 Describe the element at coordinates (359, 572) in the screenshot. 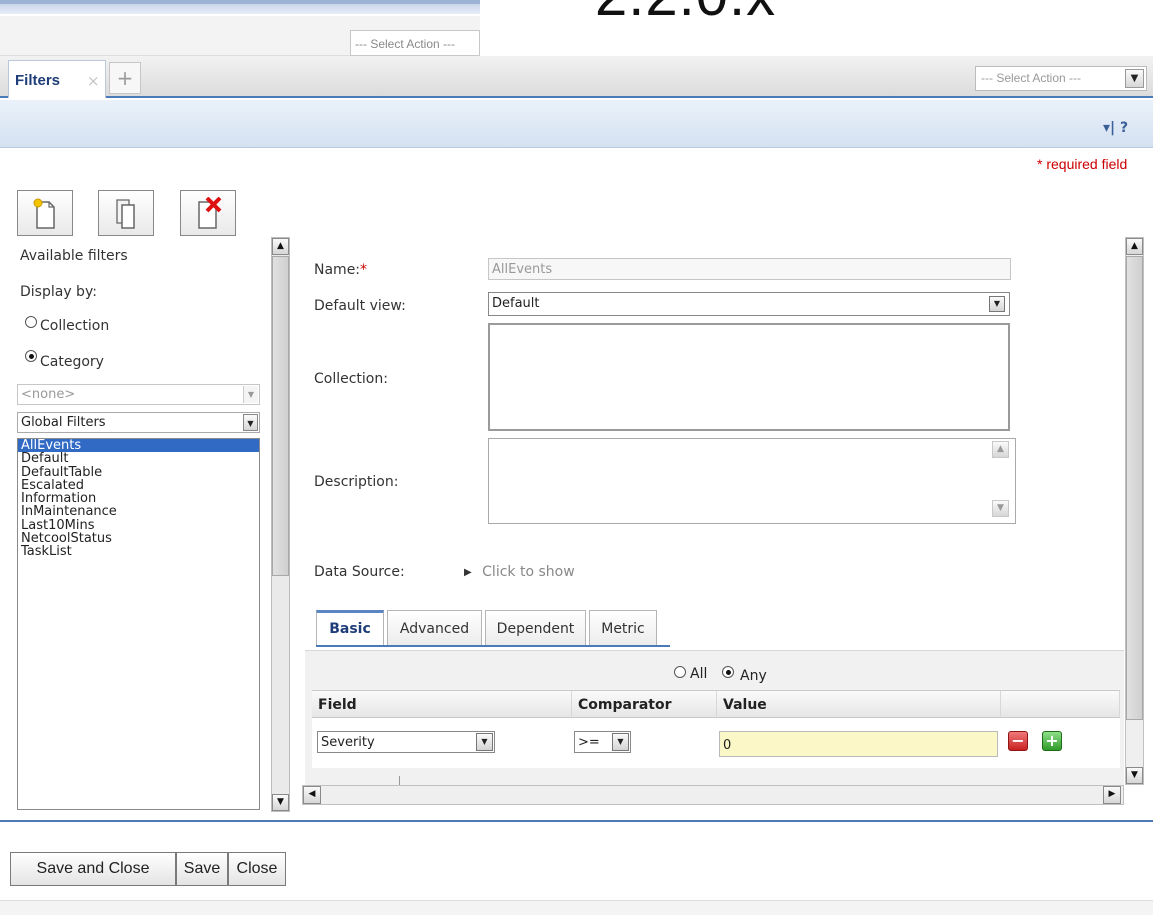

I see `data-source-label: Data Source:` at that location.